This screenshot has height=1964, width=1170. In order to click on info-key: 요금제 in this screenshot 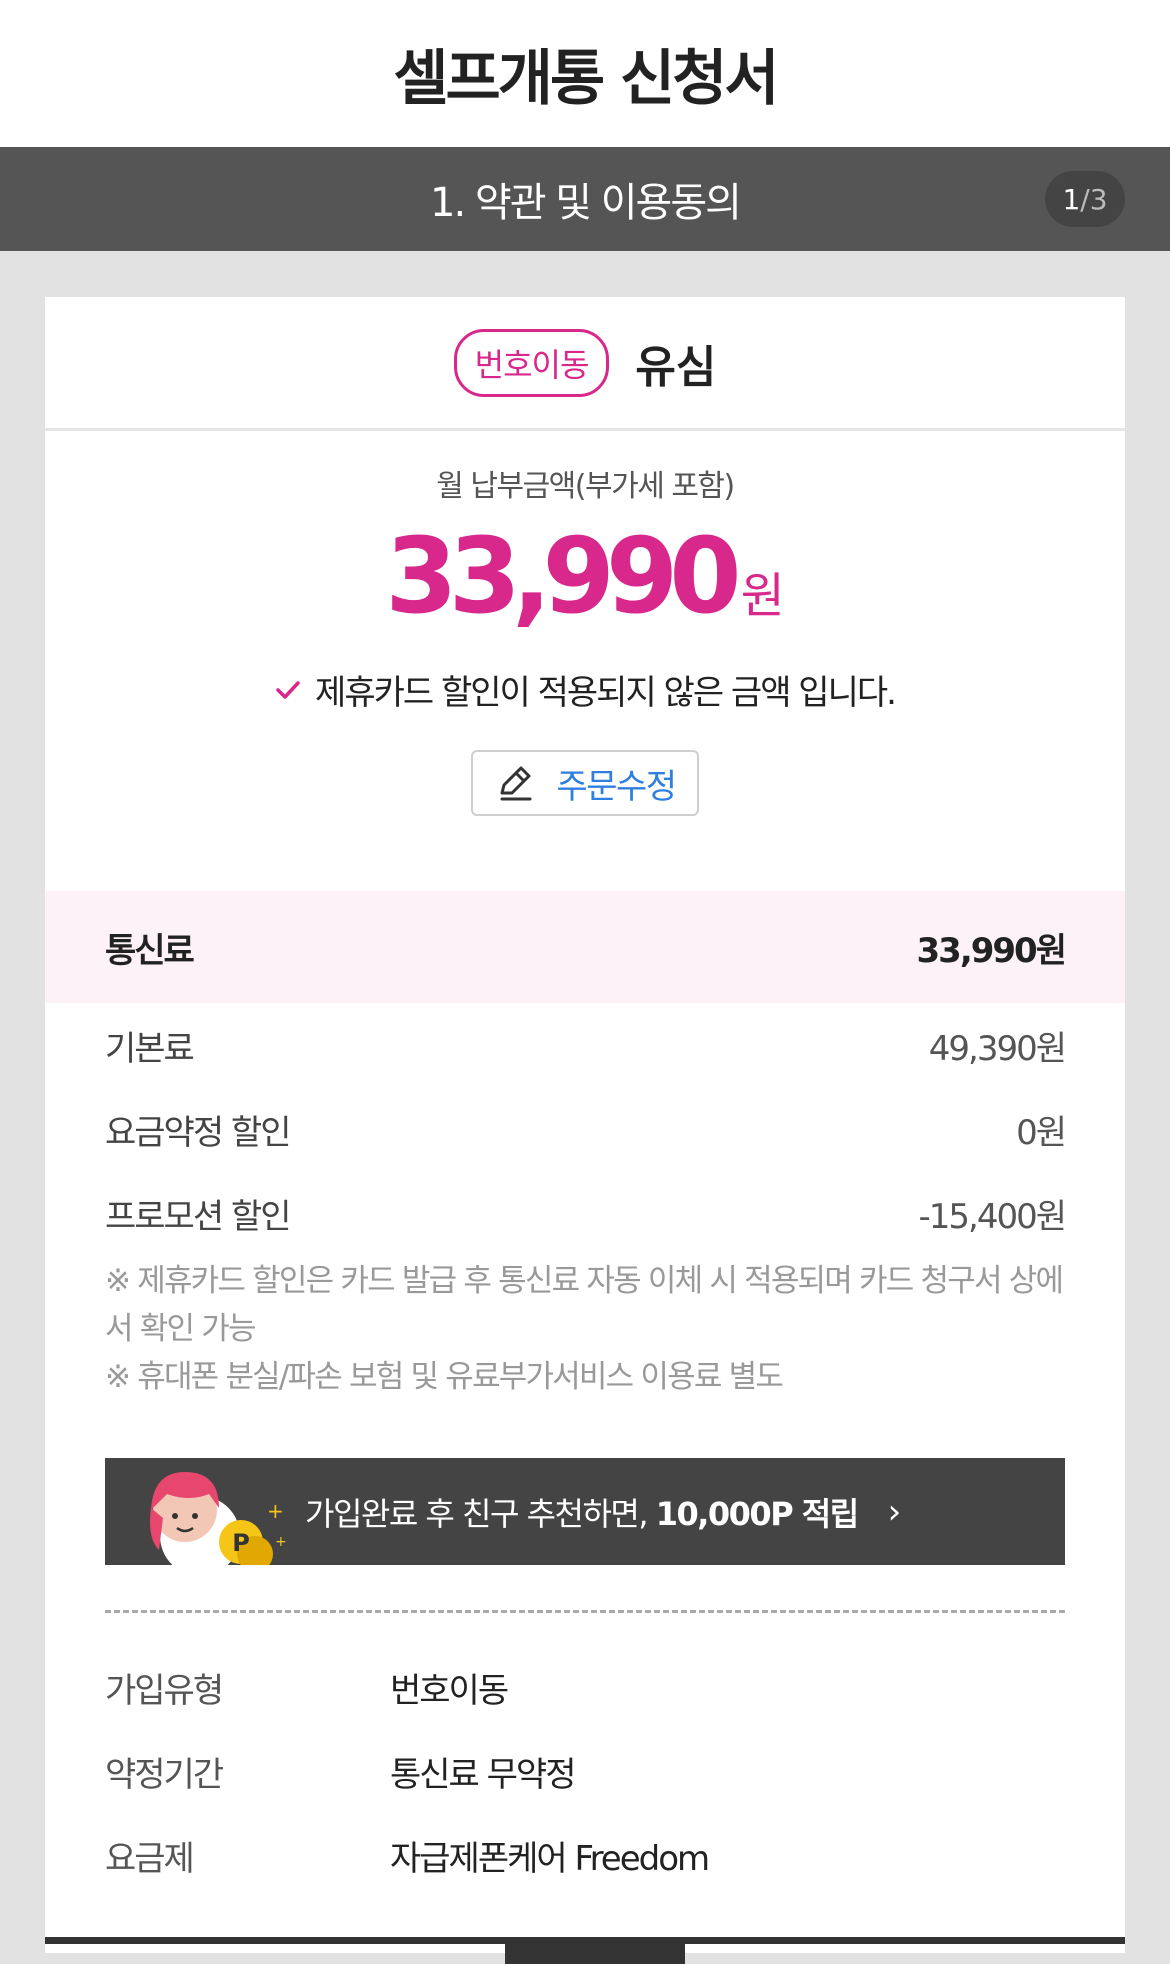, I will do `click(150, 1858)`.